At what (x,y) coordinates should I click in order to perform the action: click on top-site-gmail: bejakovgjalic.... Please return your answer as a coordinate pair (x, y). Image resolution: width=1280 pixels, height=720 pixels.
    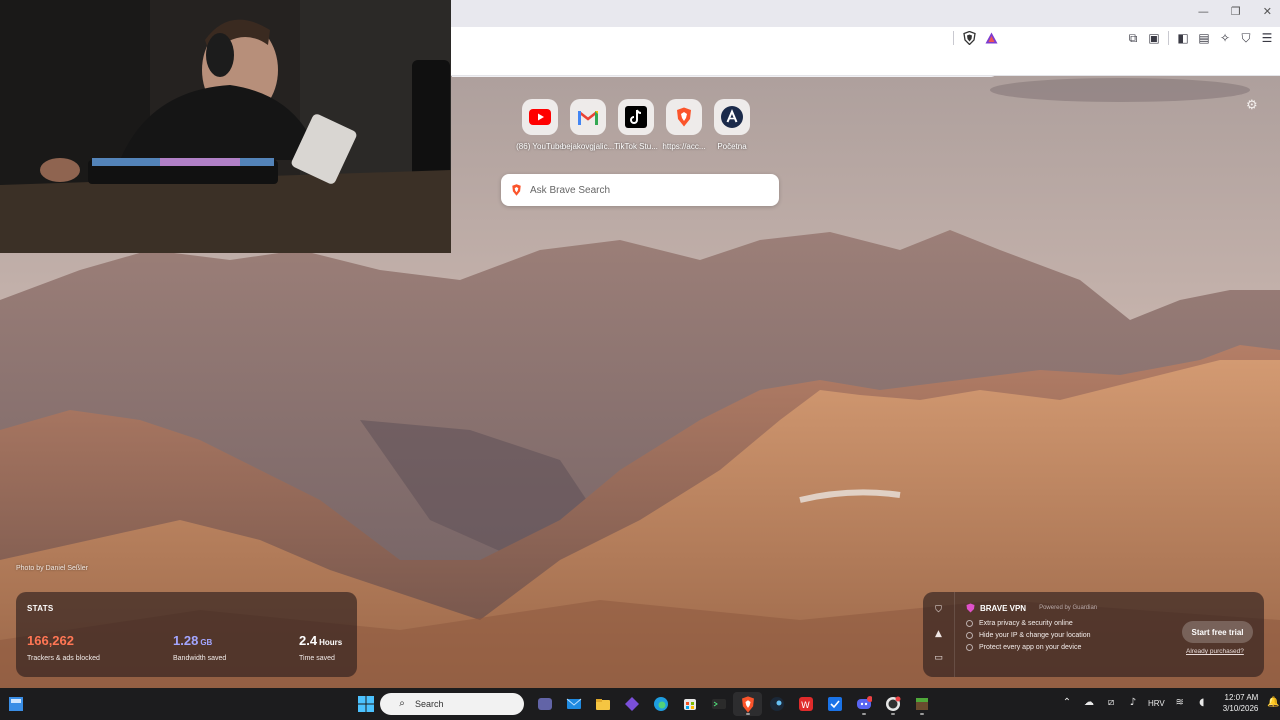
    Looking at the image, I should click on (588, 125).